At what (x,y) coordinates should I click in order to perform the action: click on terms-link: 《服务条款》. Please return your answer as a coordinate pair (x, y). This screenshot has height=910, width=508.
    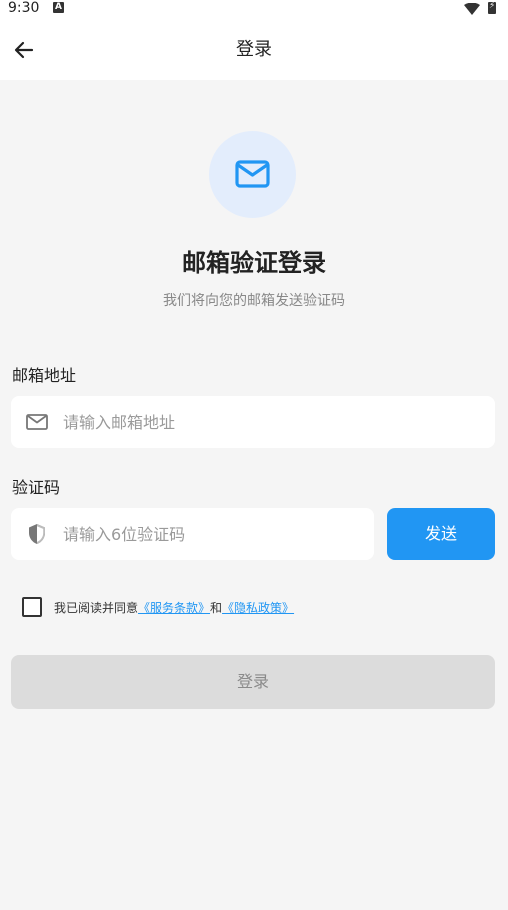
    Looking at the image, I should click on (174, 608).